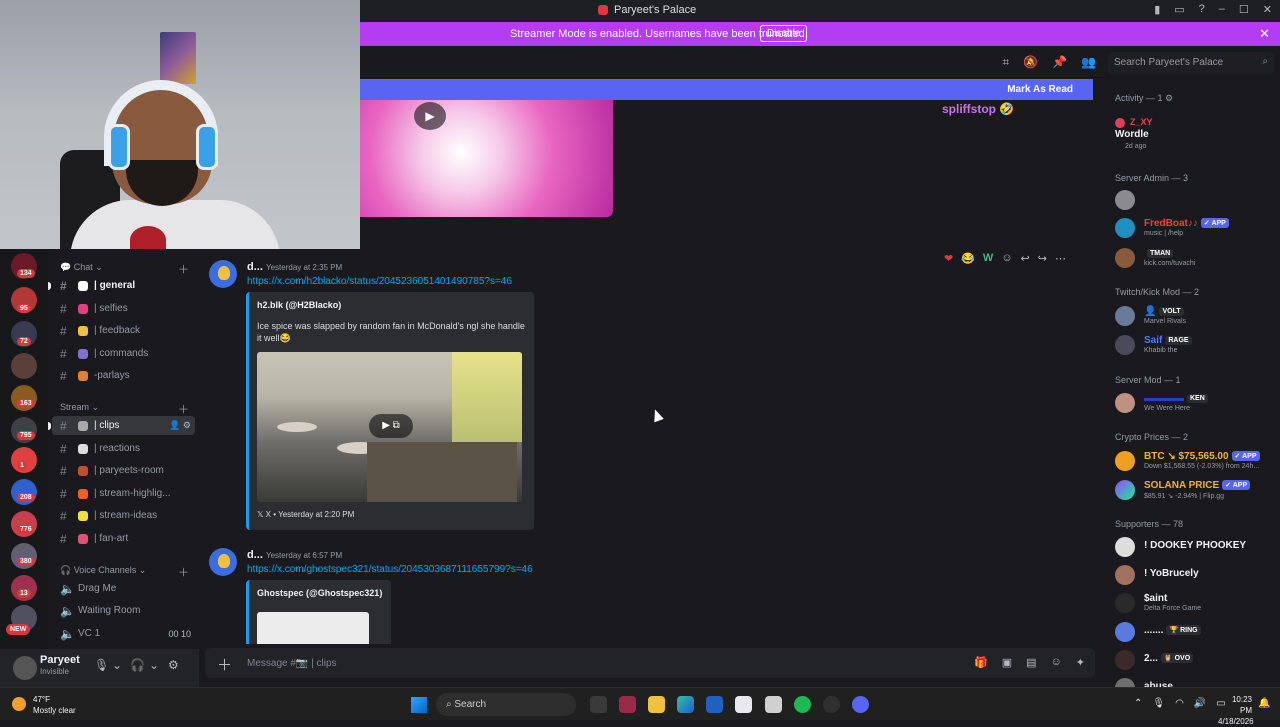  Describe the element at coordinates (123, 610) in the screenshot. I see `voice-channel-waiting-room: 🔈 Waiting Room` at that location.